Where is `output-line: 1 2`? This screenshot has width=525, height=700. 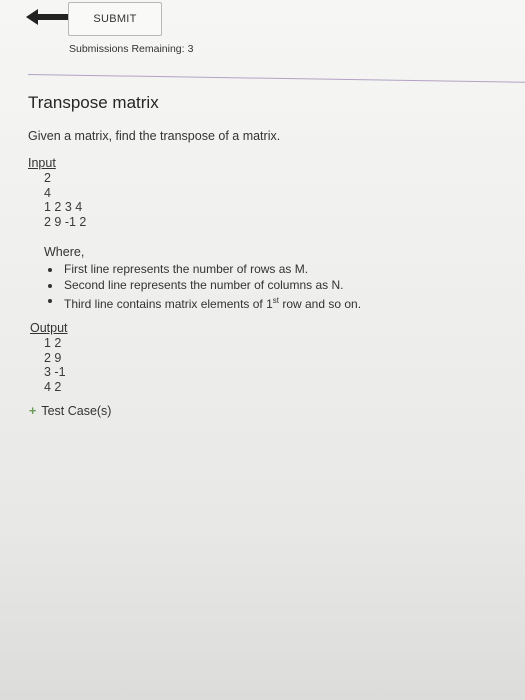 output-line: 1 2 is located at coordinates (53, 343).